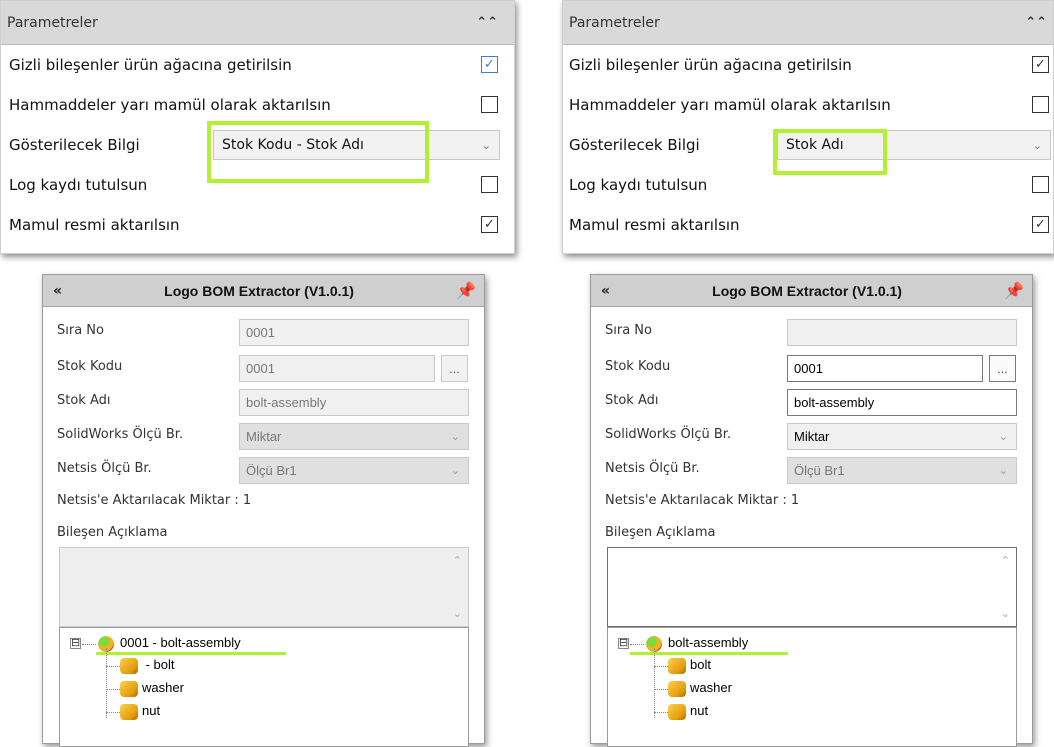  What do you see at coordinates (271, 470) in the screenshot?
I see `select-value: Ölçü Br1` at bounding box center [271, 470].